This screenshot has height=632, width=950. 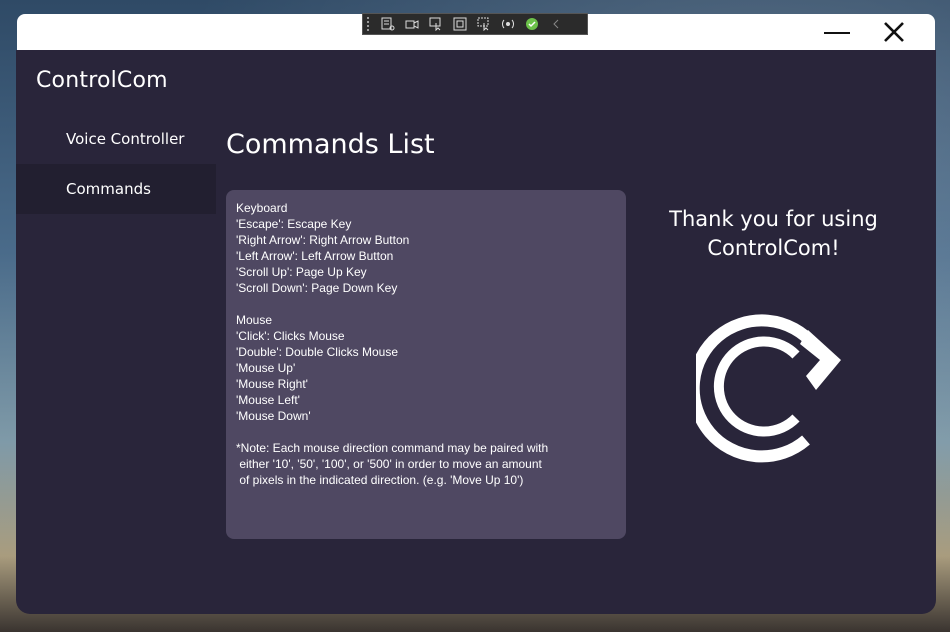 I want to click on thanks-message: Thank you for using ControlCom!, so click(x=773, y=234).